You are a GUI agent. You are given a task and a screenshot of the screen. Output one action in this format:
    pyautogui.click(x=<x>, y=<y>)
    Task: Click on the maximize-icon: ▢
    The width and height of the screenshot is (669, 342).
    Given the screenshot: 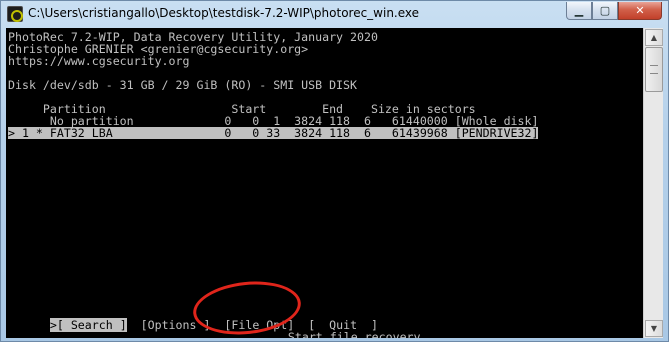 What is the action you would take?
    pyautogui.click(x=605, y=10)
    